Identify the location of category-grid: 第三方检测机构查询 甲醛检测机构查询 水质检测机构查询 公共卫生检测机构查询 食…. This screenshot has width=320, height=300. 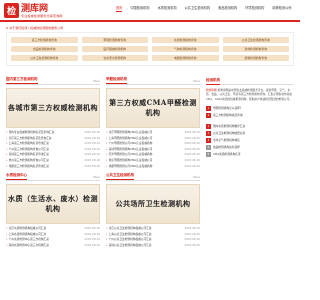
(150, 49).